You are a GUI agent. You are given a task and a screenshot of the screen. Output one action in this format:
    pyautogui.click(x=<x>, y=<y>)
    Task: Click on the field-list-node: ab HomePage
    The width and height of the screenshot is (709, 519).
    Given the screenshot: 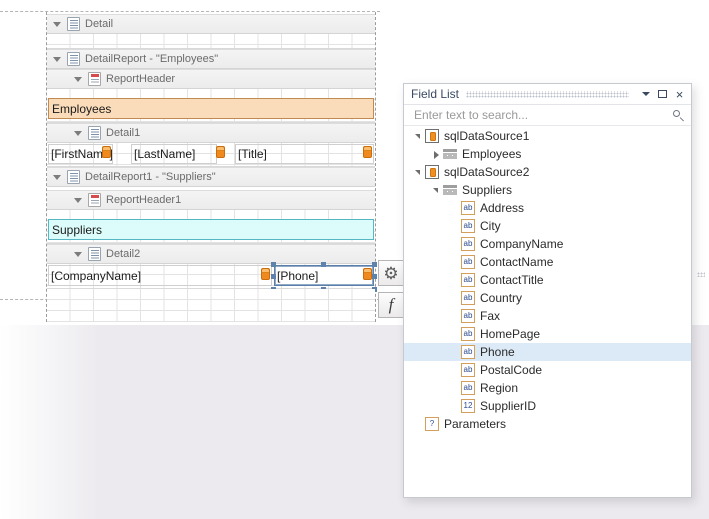 What is the action you would take?
    pyautogui.click(x=547, y=334)
    